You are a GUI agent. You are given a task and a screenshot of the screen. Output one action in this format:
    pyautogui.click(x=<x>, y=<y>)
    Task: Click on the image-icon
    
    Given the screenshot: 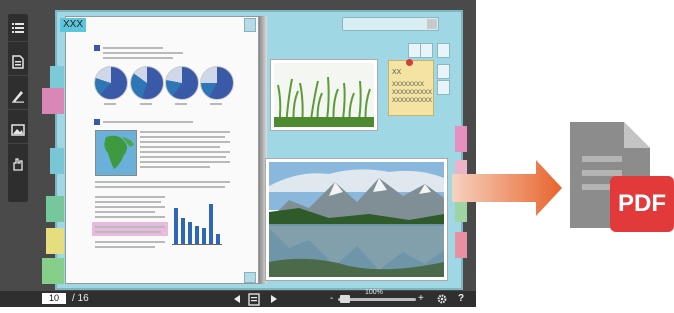 What is the action you would take?
    pyautogui.click(x=18, y=130)
    